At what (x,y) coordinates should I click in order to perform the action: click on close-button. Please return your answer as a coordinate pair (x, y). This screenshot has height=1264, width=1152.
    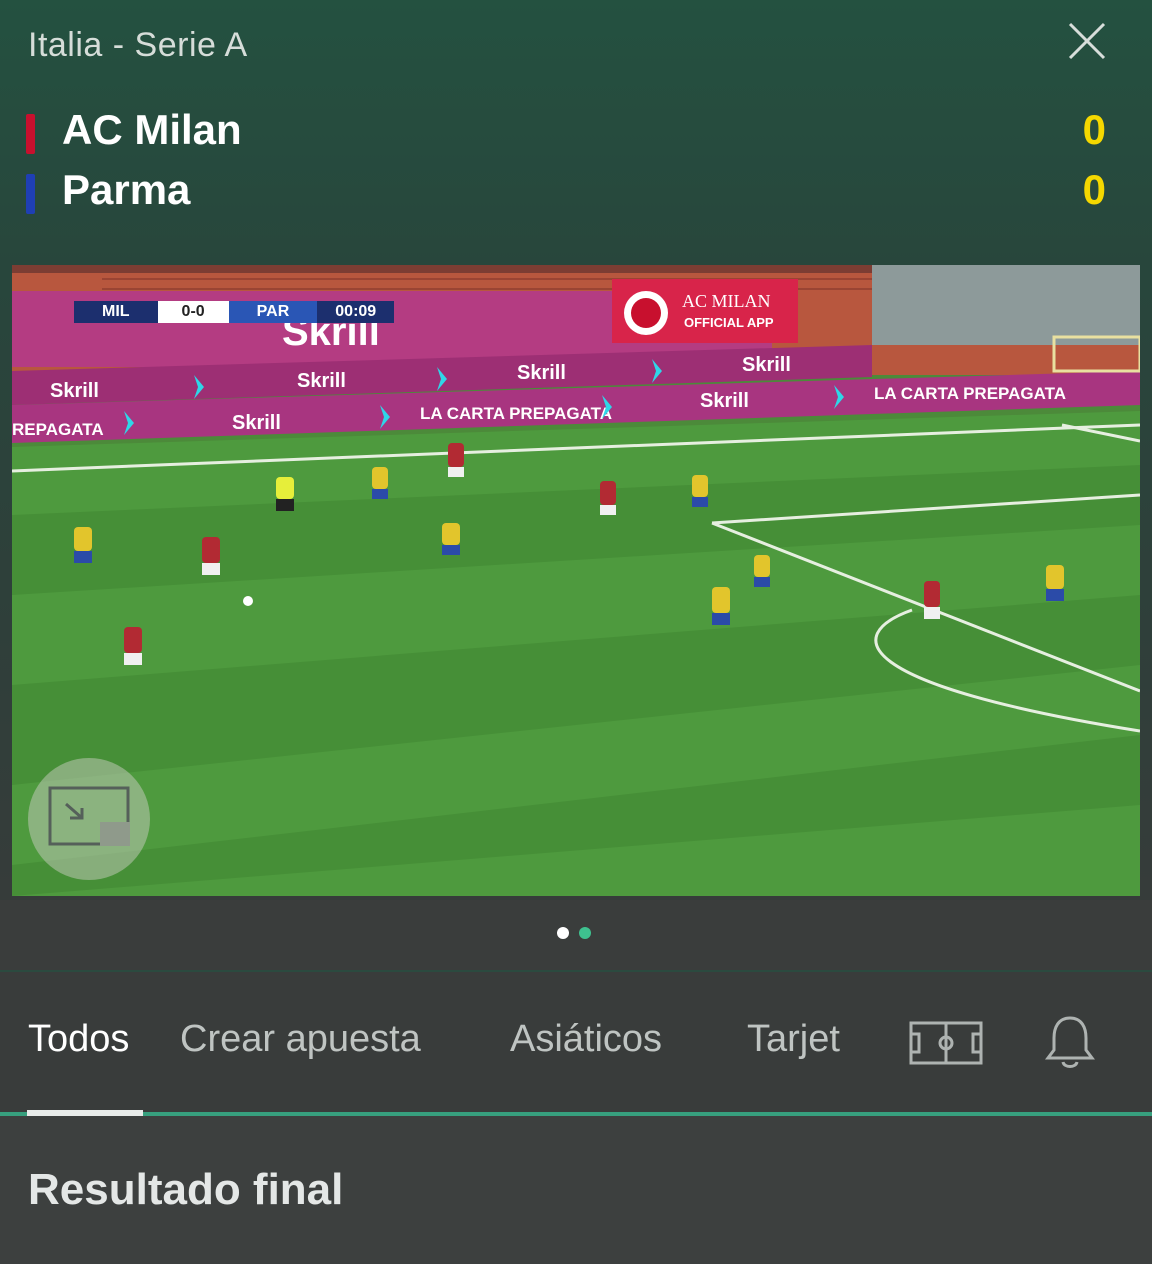
    Looking at the image, I should click on (1087, 43).